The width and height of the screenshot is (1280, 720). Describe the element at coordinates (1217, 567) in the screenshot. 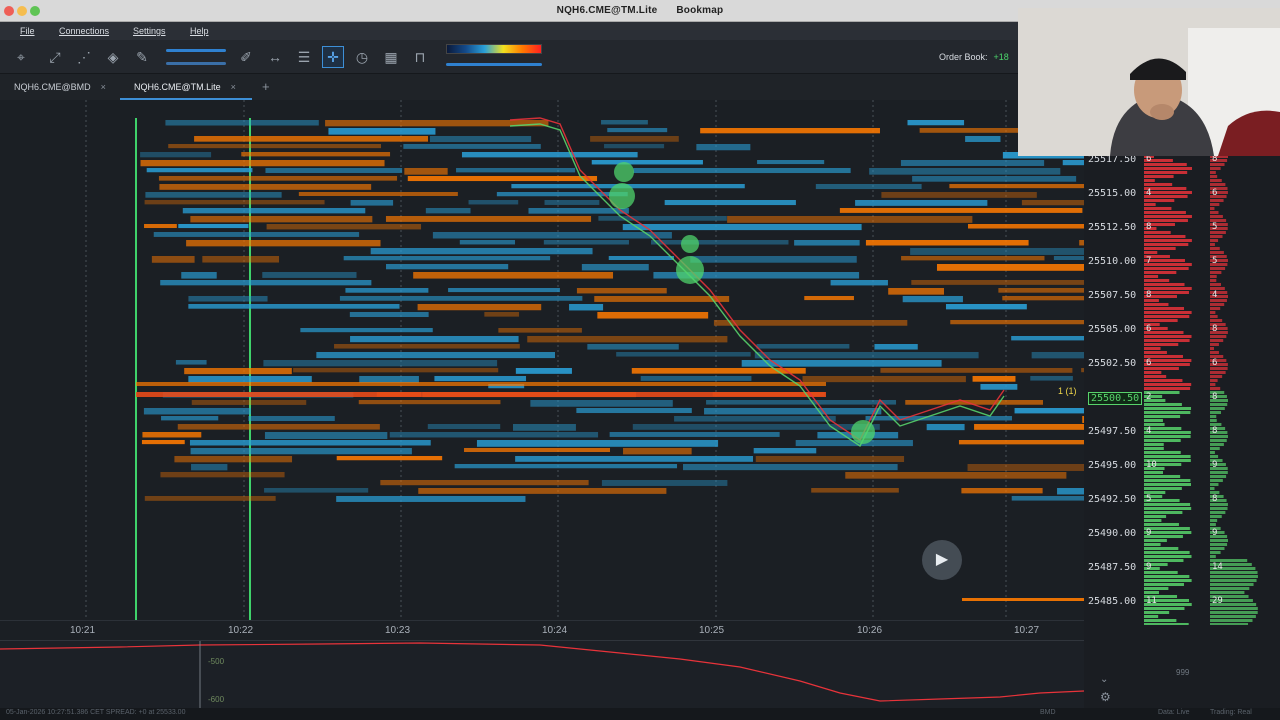

I see `ladder-ask-size: 14` at that location.